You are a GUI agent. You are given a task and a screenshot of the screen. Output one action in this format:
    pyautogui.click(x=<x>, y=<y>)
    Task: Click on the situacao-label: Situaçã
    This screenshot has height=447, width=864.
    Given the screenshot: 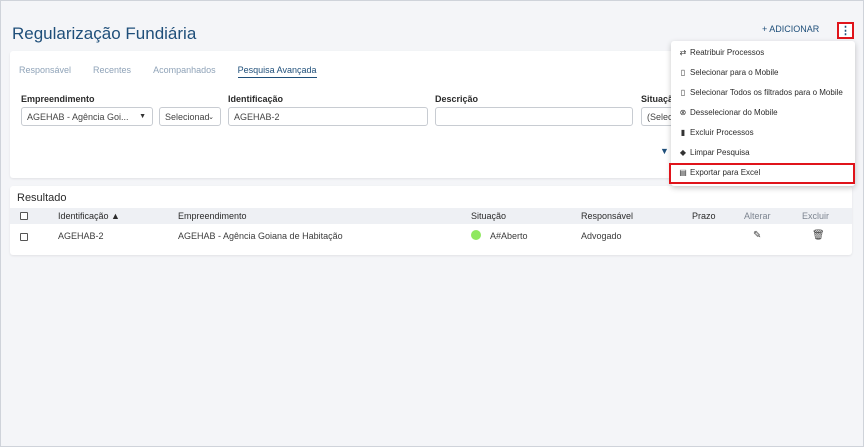 What is the action you would take?
    pyautogui.click(x=657, y=99)
    